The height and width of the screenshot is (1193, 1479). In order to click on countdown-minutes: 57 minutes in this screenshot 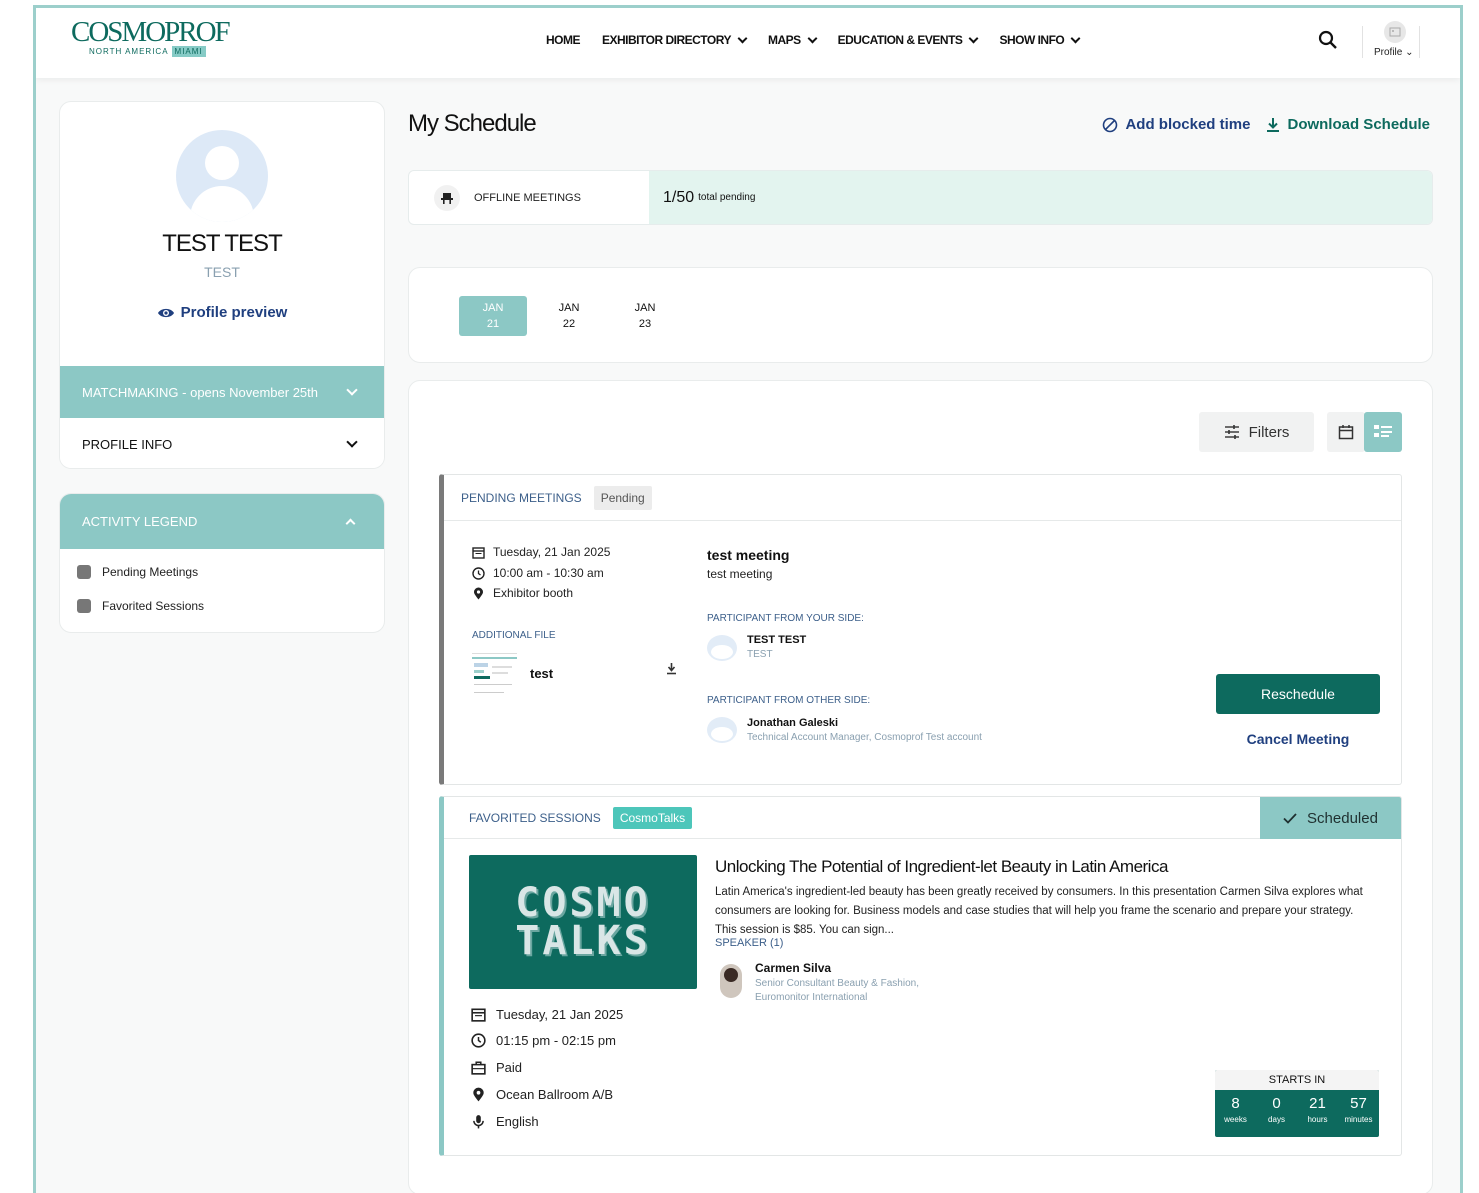, I will do `click(1358, 1110)`.